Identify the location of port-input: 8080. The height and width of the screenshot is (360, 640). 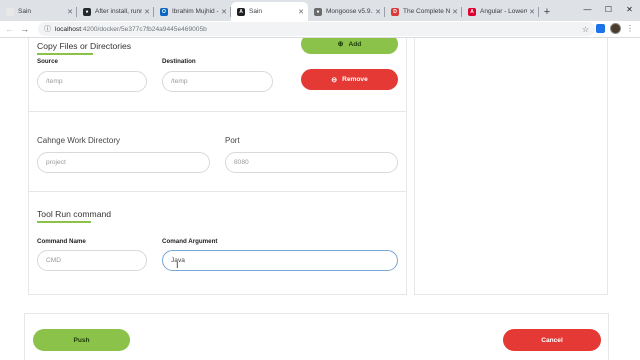
(311, 162).